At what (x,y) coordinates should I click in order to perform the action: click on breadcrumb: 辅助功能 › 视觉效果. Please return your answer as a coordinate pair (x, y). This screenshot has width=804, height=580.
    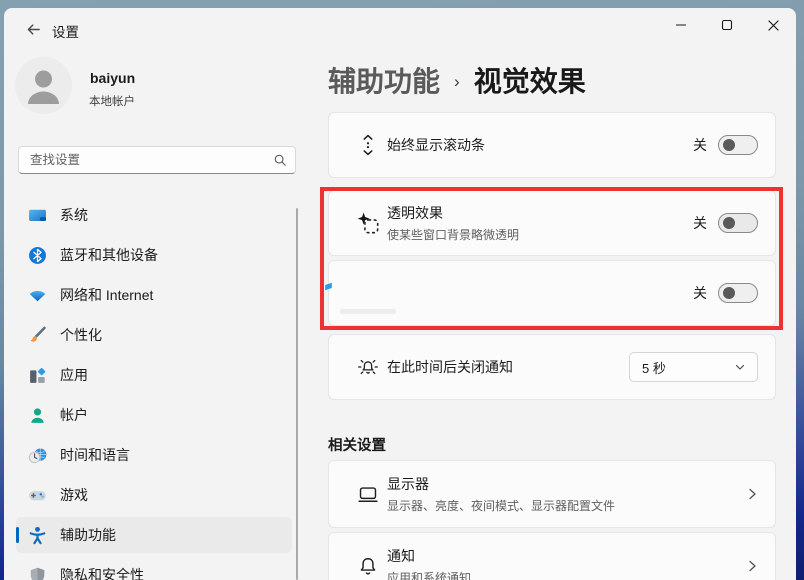
    Looking at the image, I should click on (457, 80).